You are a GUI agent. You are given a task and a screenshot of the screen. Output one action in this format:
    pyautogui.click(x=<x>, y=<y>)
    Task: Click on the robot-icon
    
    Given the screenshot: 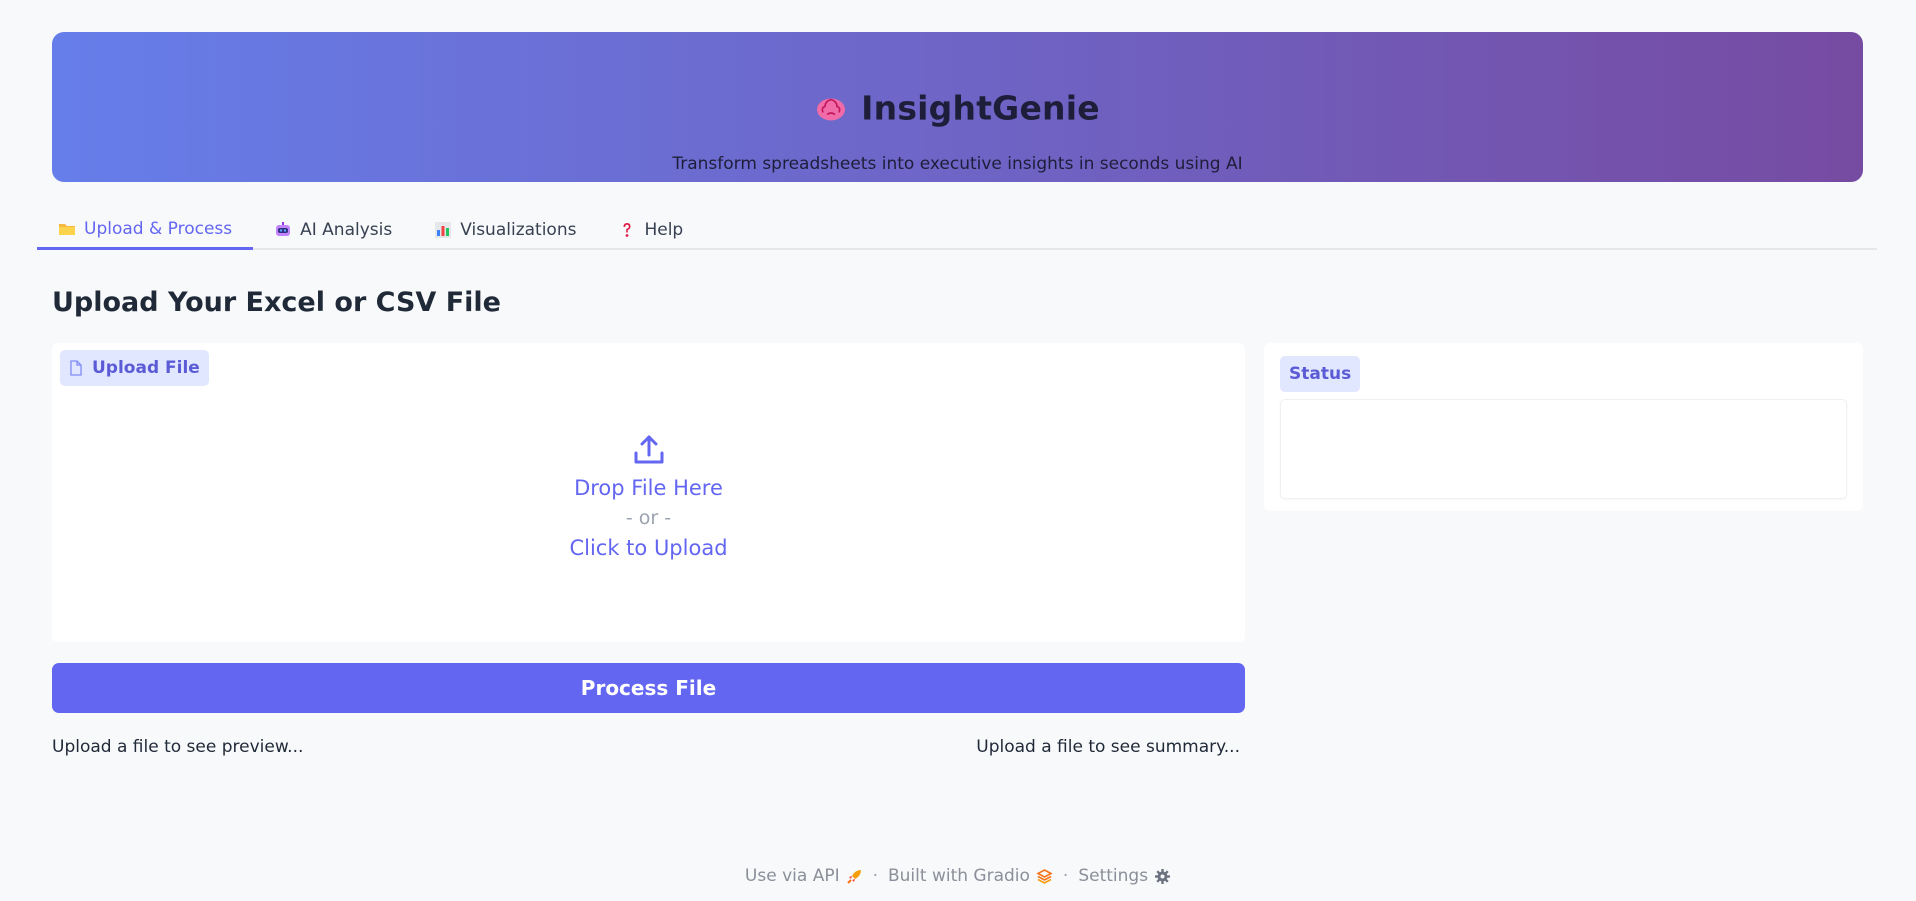 What is the action you would take?
    pyautogui.click(x=283, y=229)
    